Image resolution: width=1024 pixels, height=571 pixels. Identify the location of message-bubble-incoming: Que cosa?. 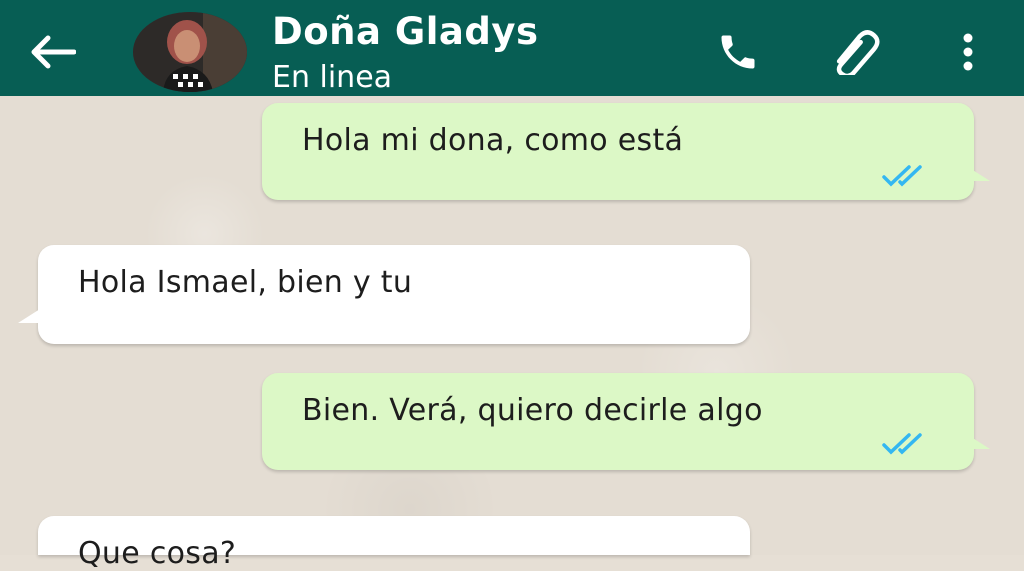
(394, 543).